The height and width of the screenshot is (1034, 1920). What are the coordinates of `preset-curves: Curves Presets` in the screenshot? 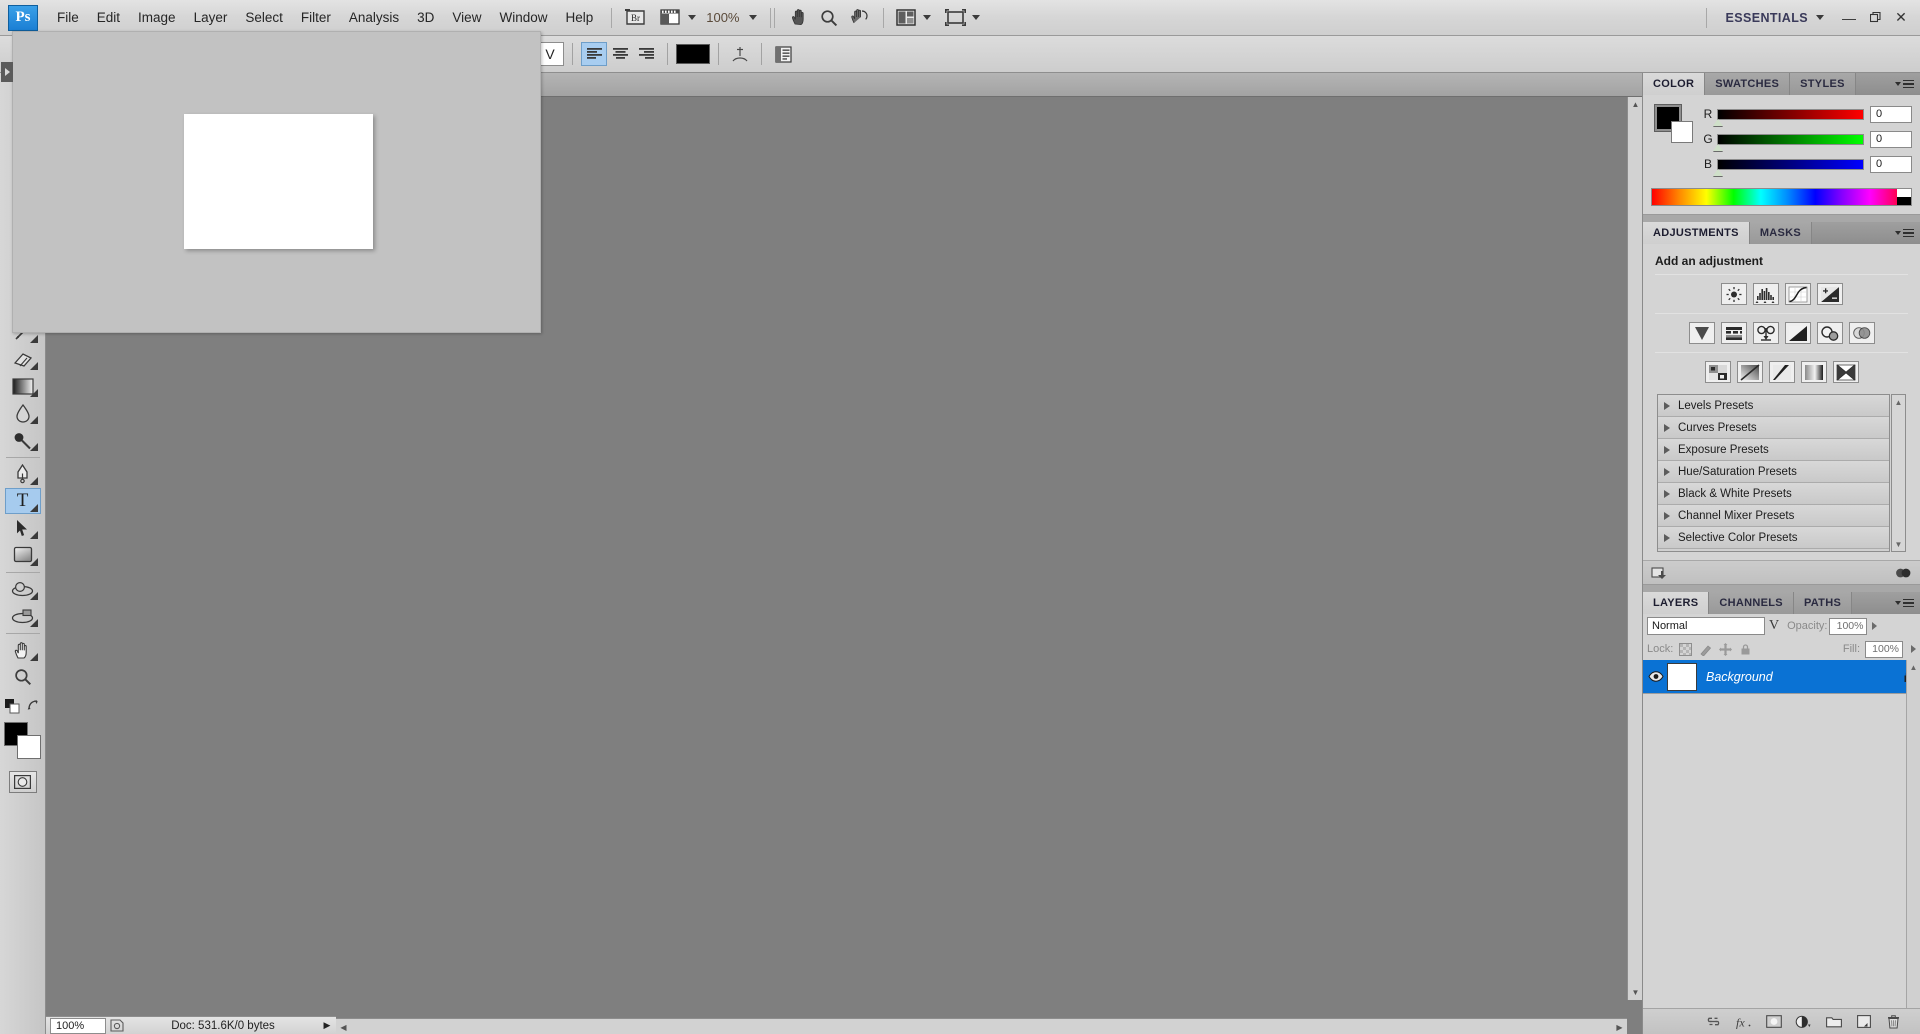 It's located at (1773, 428).